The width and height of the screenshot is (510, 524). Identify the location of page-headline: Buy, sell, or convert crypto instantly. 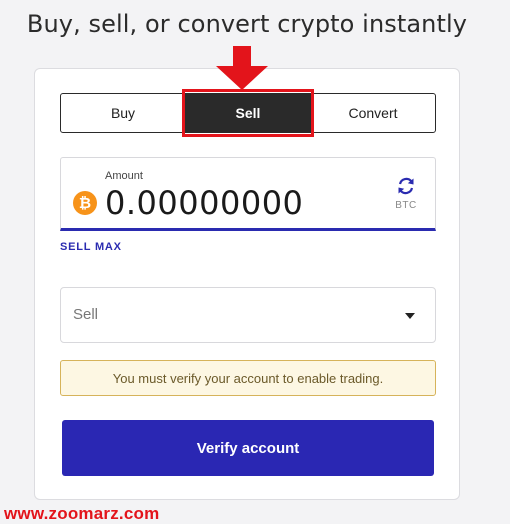
(247, 24).